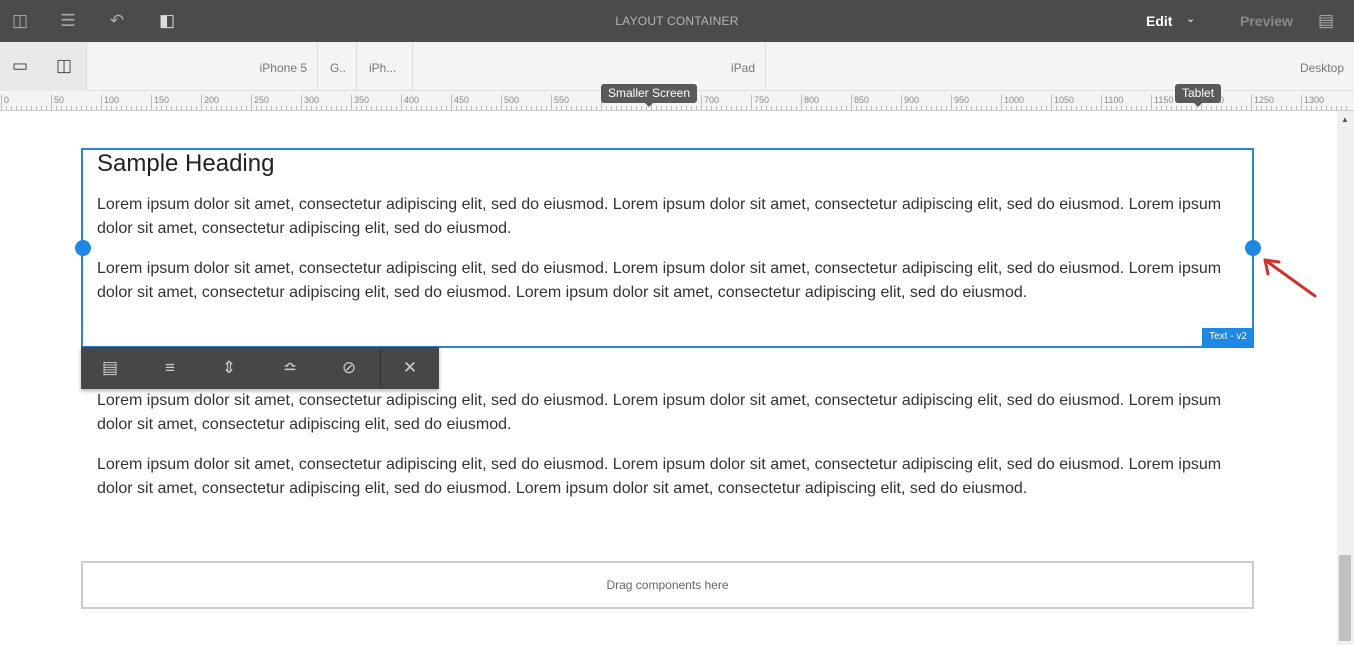  Describe the element at coordinates (64, 66) in the screenshot. I see `rotate-device-icon: ◫` at that location.